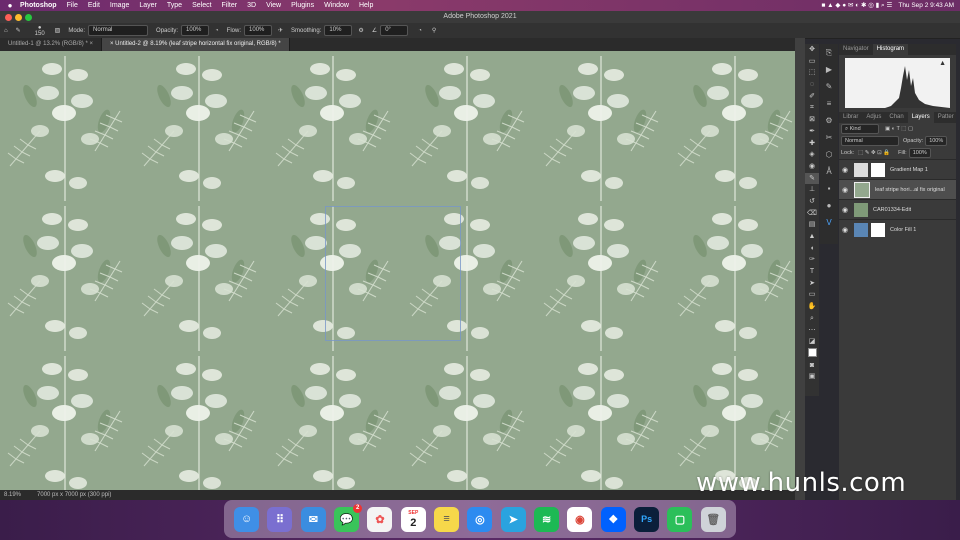 The width and height of the screenshot is (960, 540). What do you see at coordinates (926, 5) in the screenshot?
I see `menu-clock: Thu Sep 2 9:43 AM` at bounding box center [926, 5].